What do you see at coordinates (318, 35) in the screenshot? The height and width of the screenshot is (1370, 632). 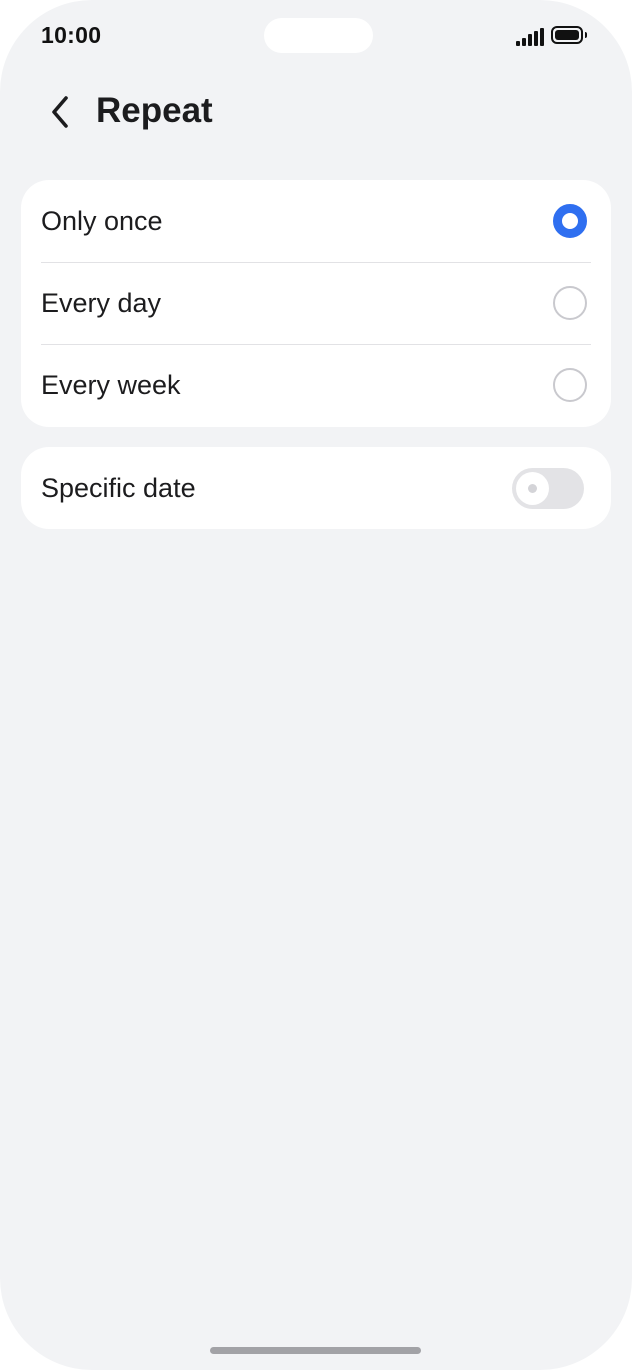 I see `camera-island` at bounding box center [318, 35].